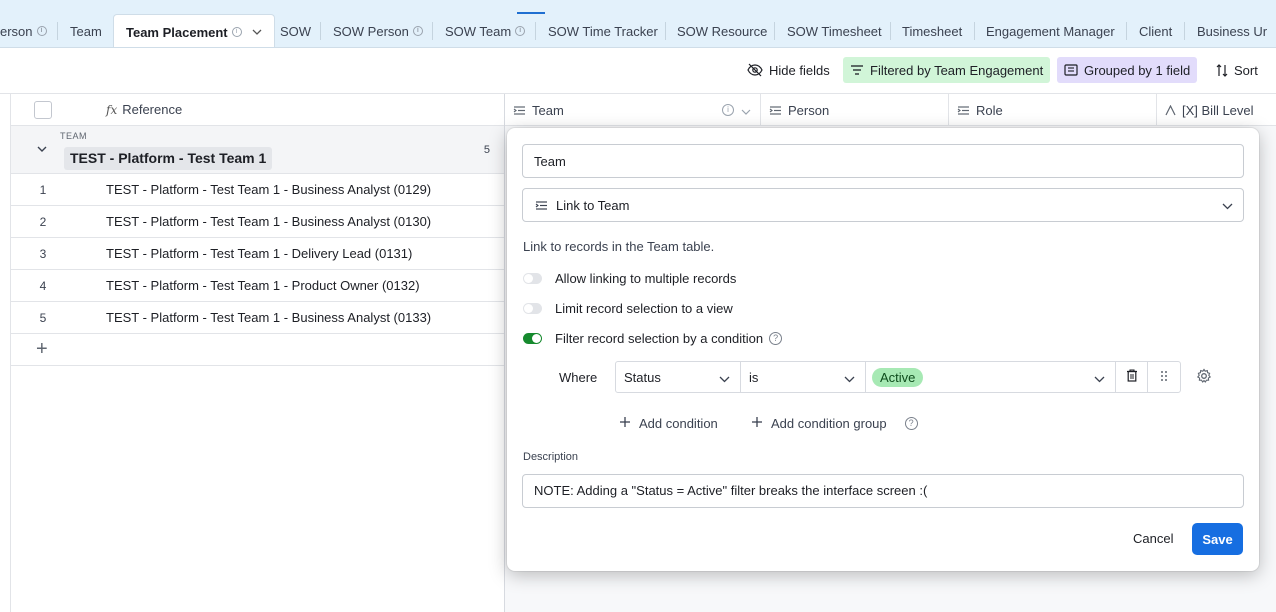 The width and height of the screenshot is (1276, 612). What do you see at coordinates (1204, 377) in the screenshot?
I see `gear-icon` at bounding box center [1204, 377].